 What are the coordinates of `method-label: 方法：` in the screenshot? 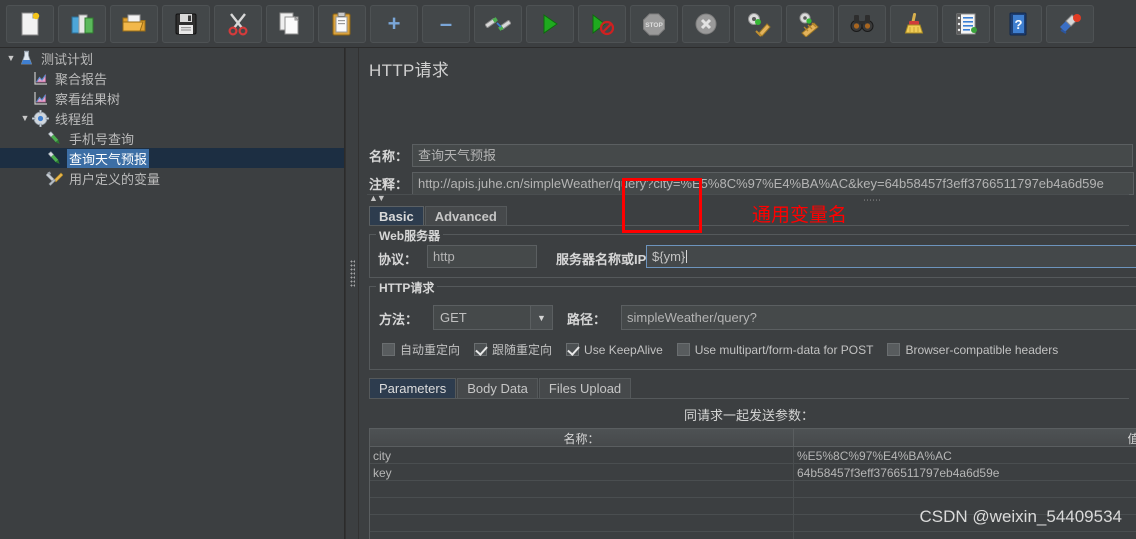 It's located at (399, 319).